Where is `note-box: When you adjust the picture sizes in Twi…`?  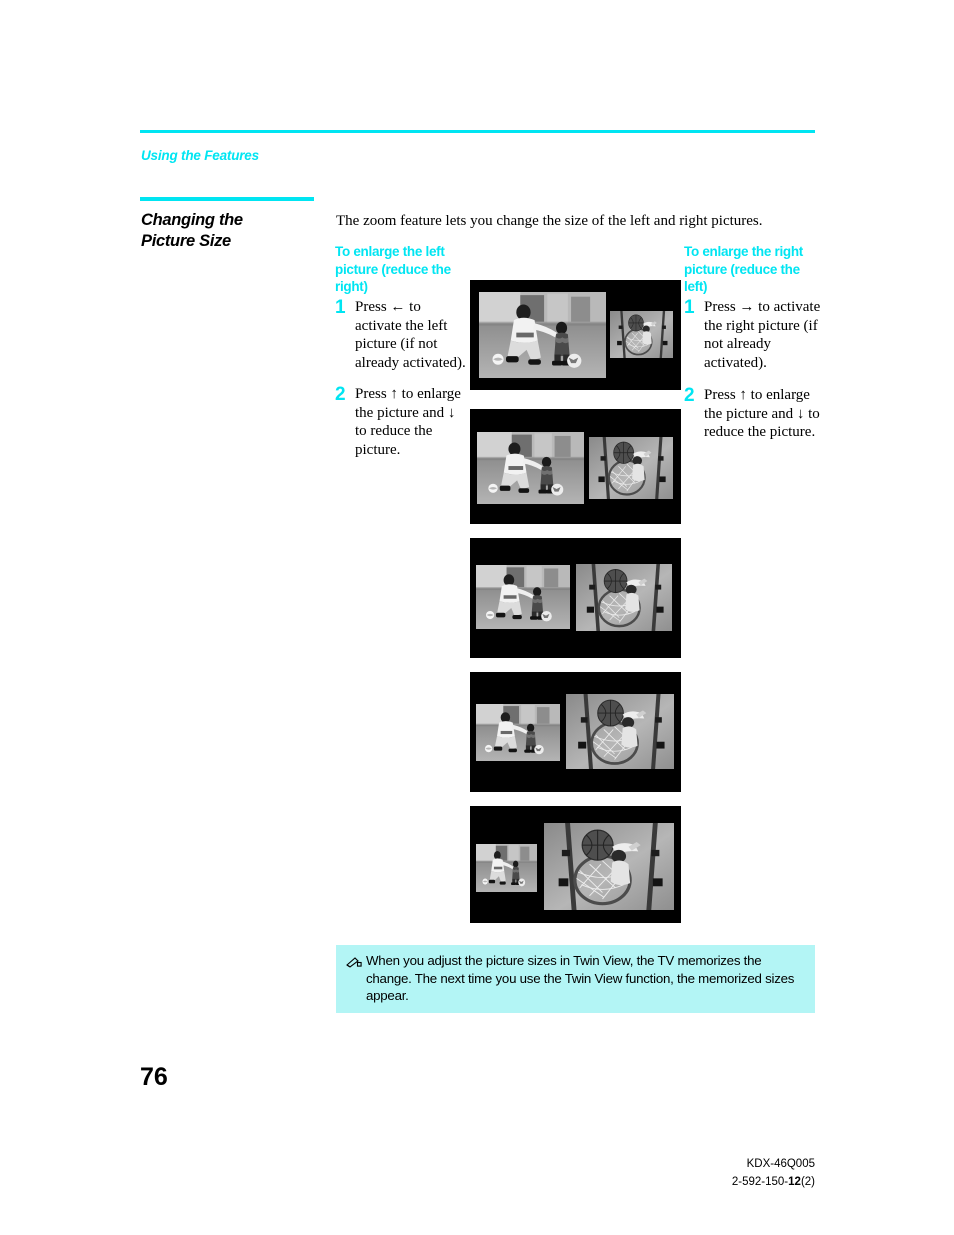
note-box: When you adjust the picture sizes in Twi… is located at coordinates (575, 979).